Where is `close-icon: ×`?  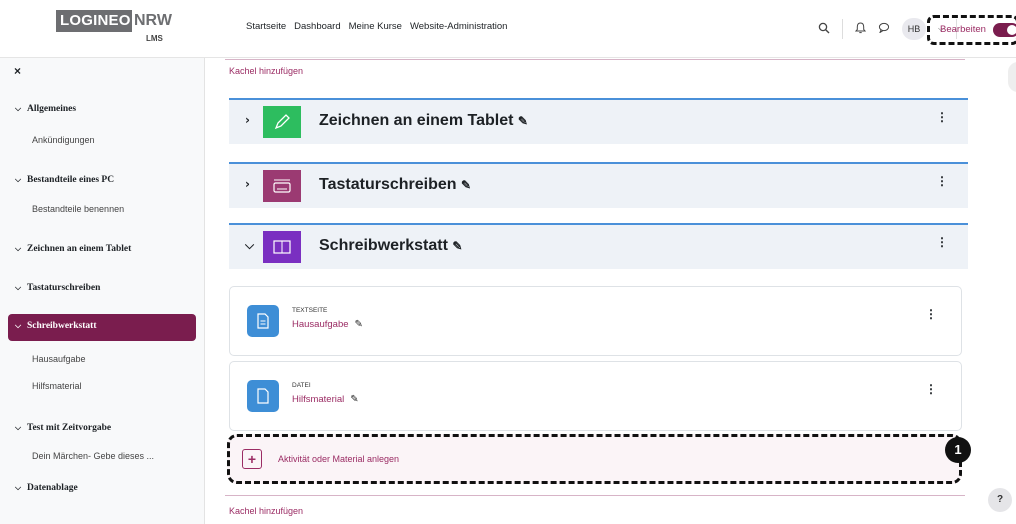
close-icon: × is located at coordinates (17, 71).